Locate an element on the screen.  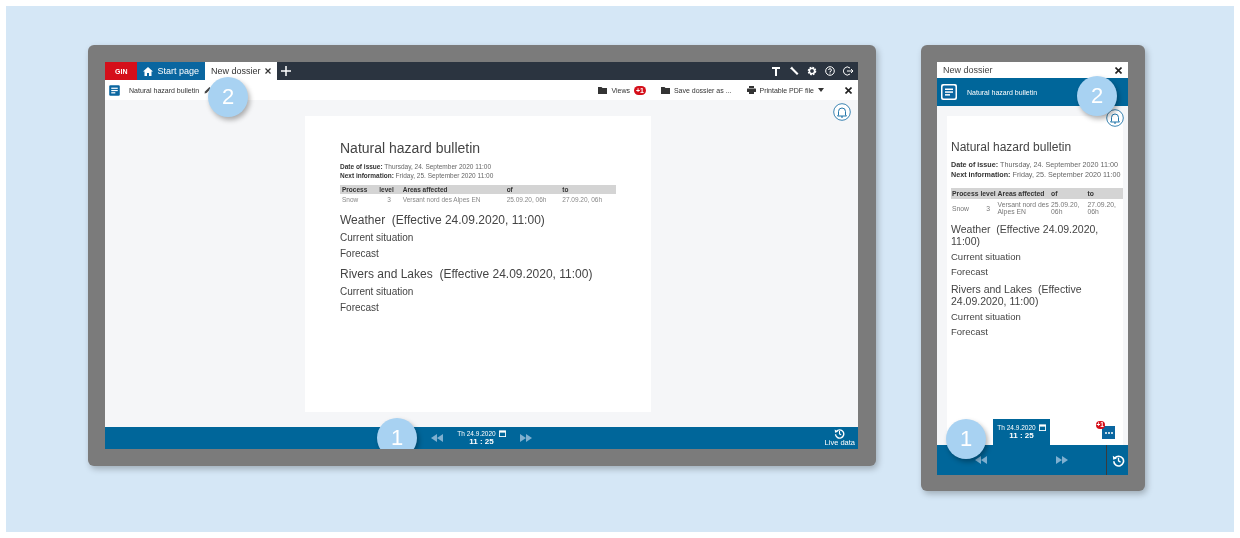
home-icon is located at coordinates (148, 71).